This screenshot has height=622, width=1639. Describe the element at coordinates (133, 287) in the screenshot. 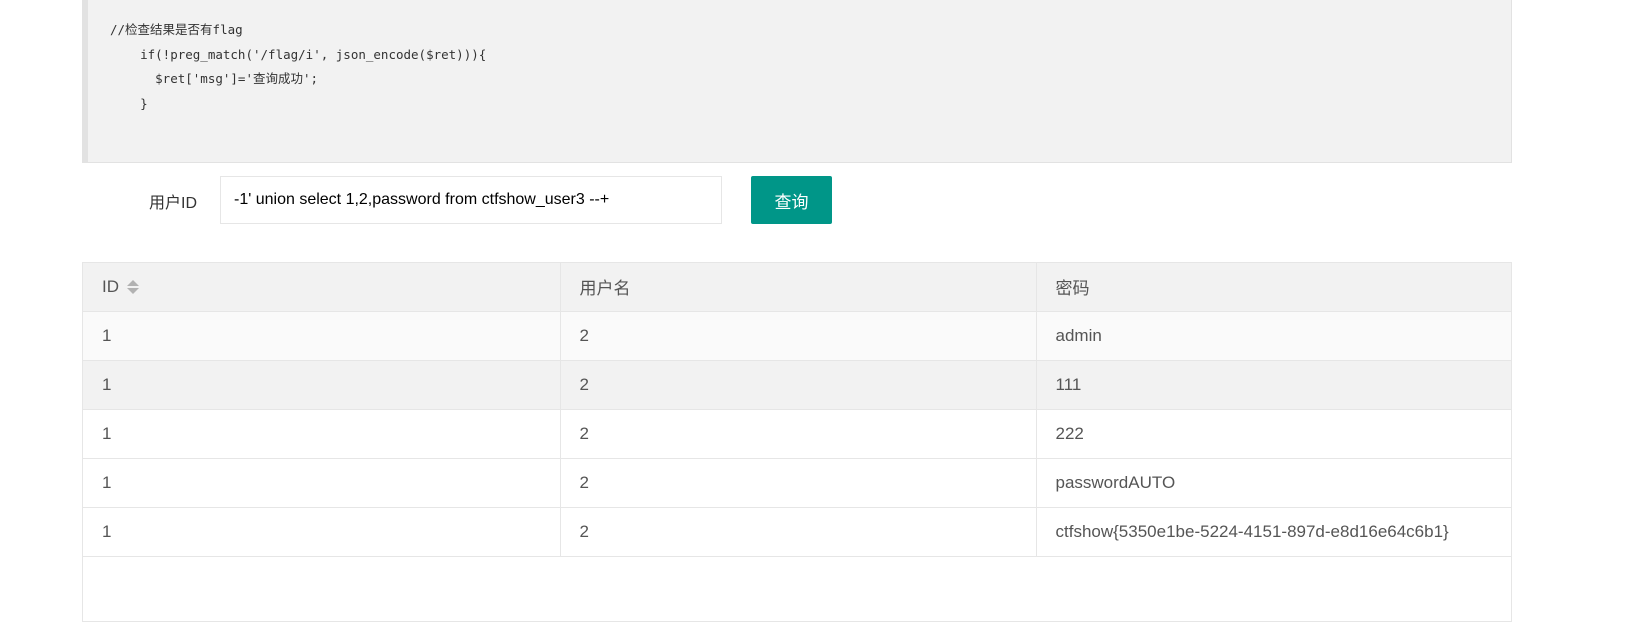

I see `sort-icon` at that location.